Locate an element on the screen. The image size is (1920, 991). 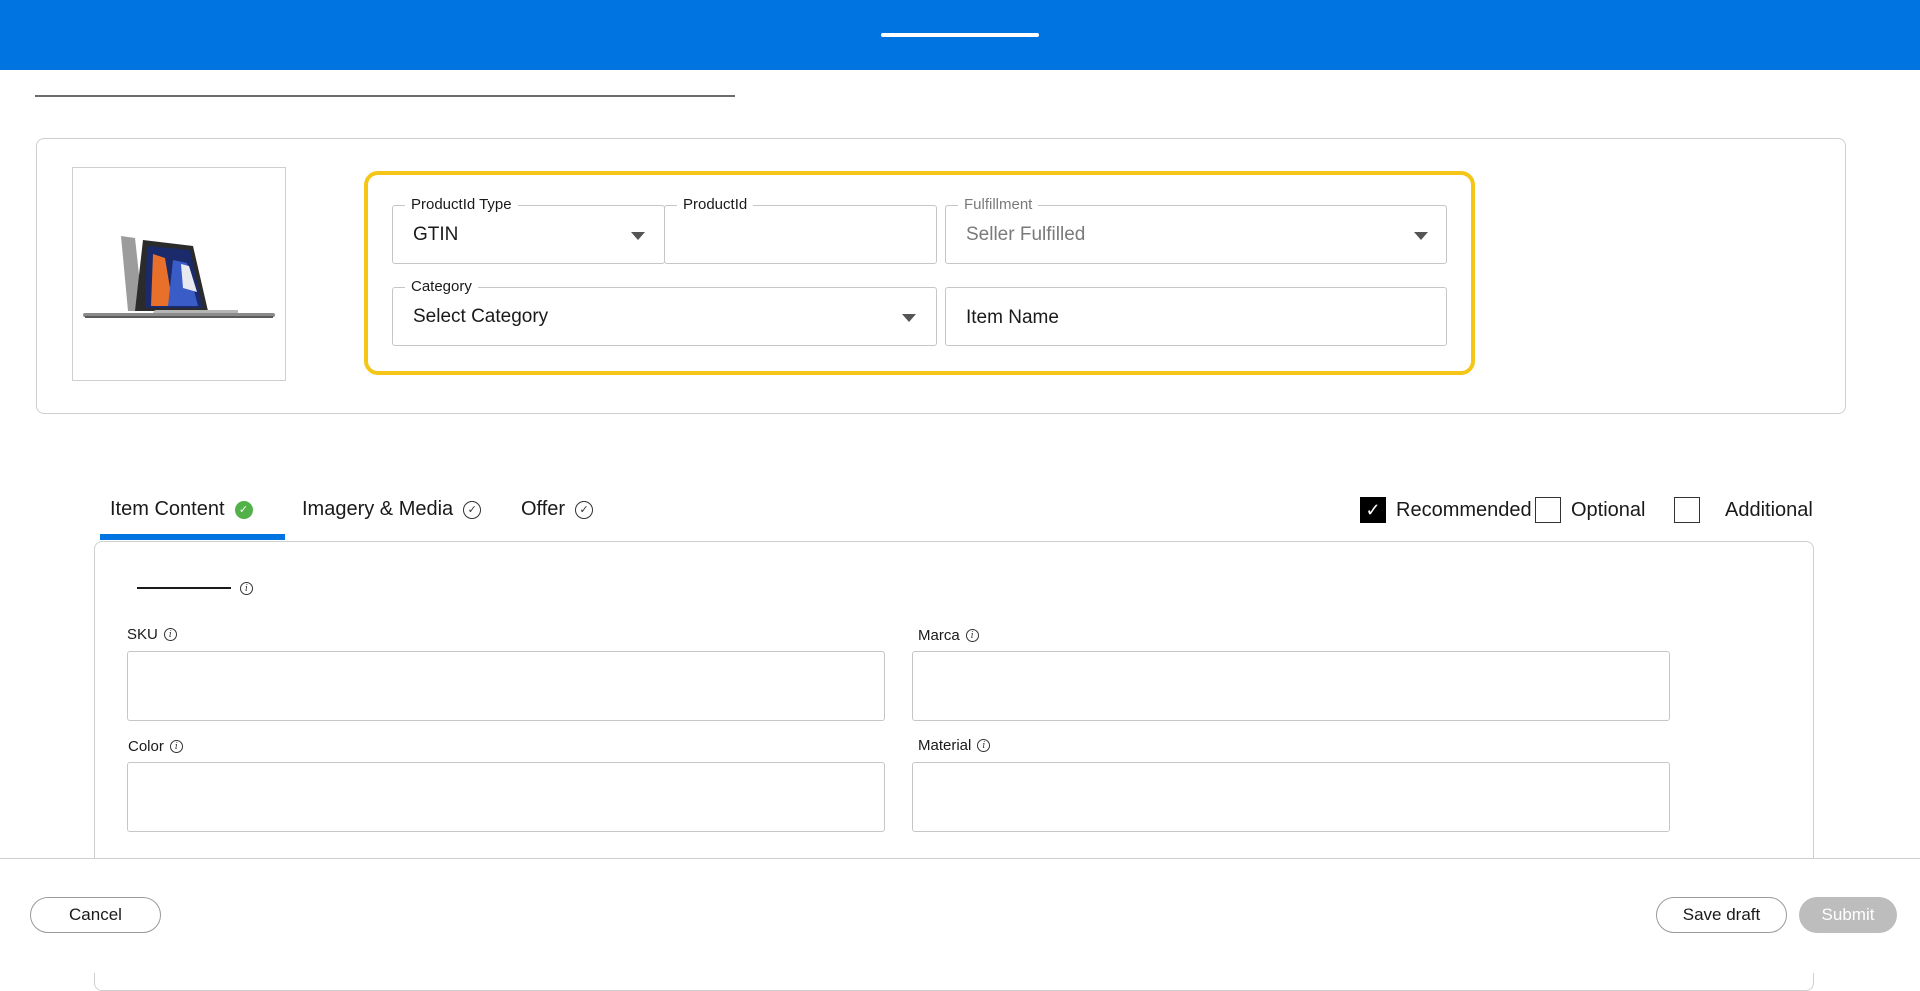
sku-input is located at coordinates (506, 686).